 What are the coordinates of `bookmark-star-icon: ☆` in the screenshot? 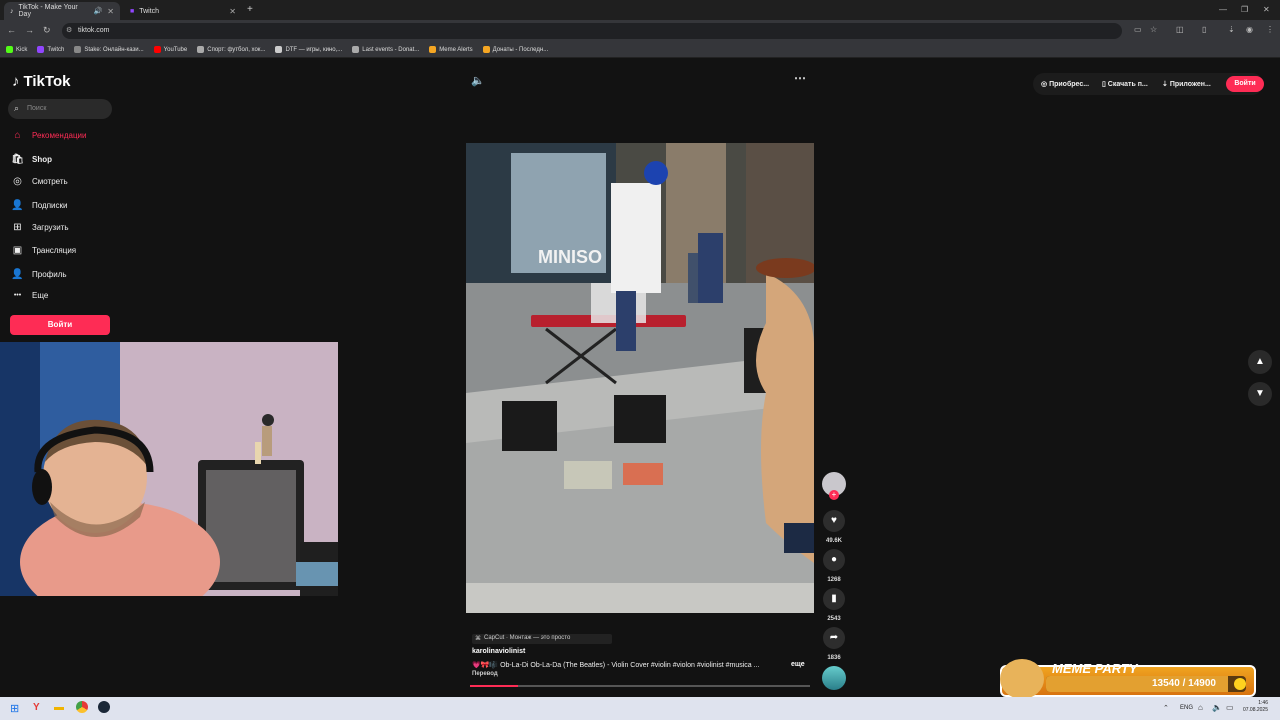 It's located at (1153, 29).